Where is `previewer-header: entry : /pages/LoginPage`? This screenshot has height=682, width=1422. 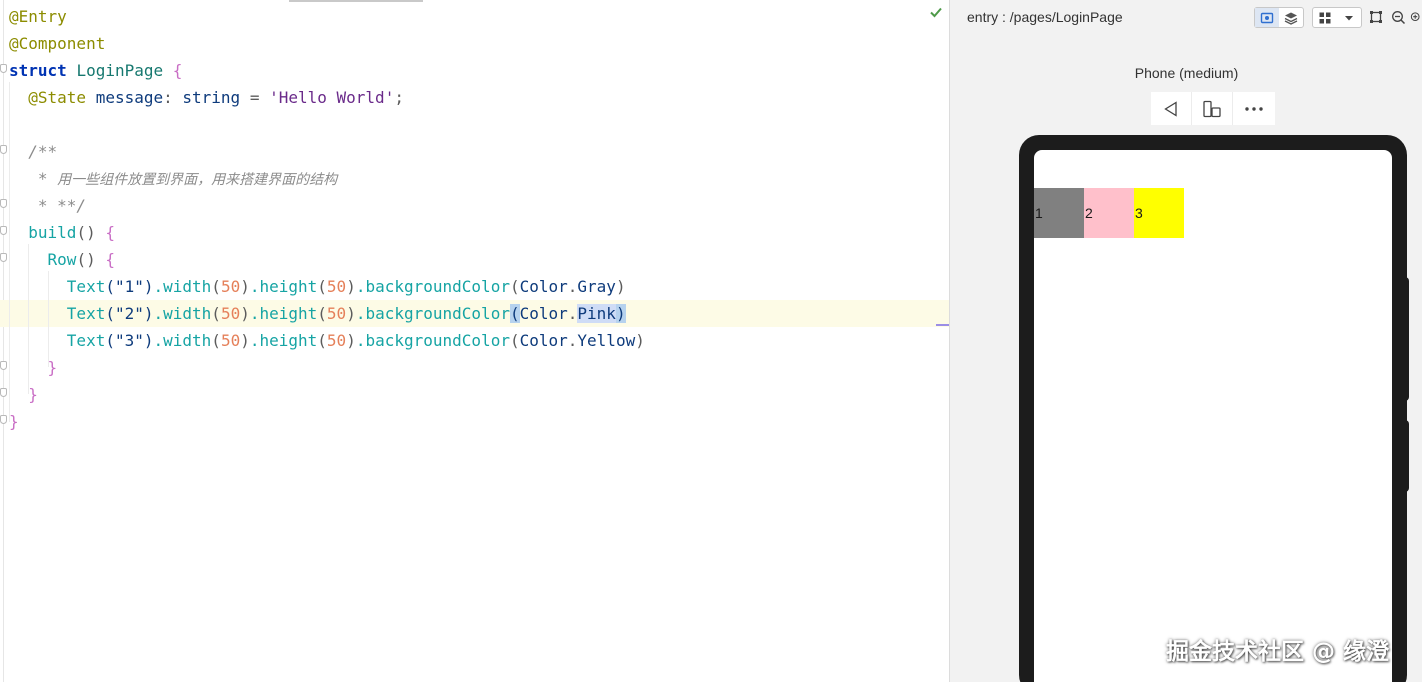 previewer-header: entry : /pages/LoginPage is located at coordinates (1186, 17).